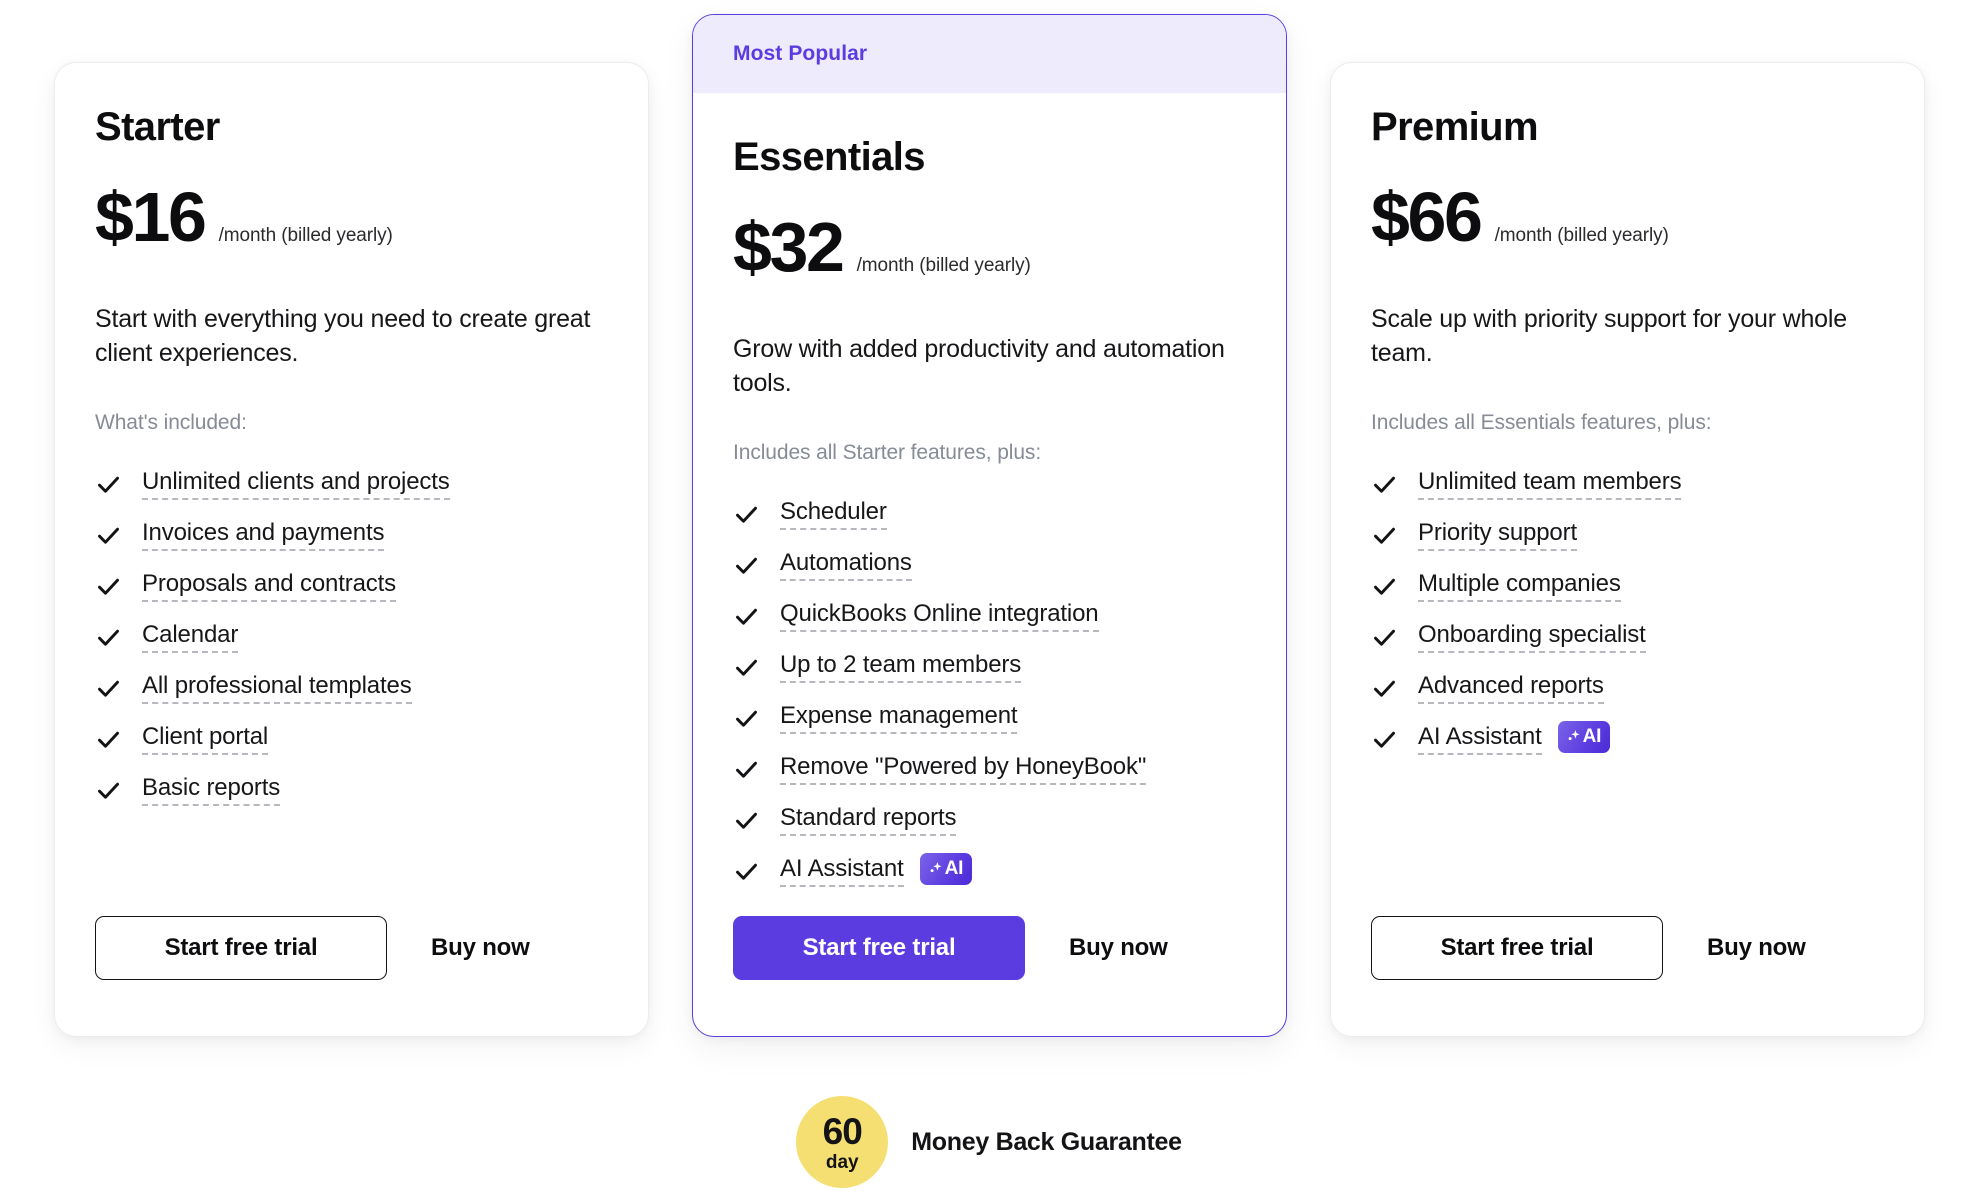 This screenshot has width=1978, height=1198. Describe the element at coordinates (1627, 484) in the screenshot. I see `feature-item: Unlimited team members` at that location.